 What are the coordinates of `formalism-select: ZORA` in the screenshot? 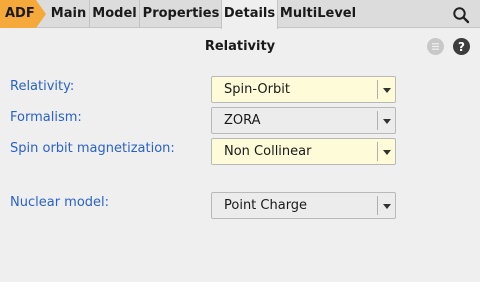 It's located at (303, 120).